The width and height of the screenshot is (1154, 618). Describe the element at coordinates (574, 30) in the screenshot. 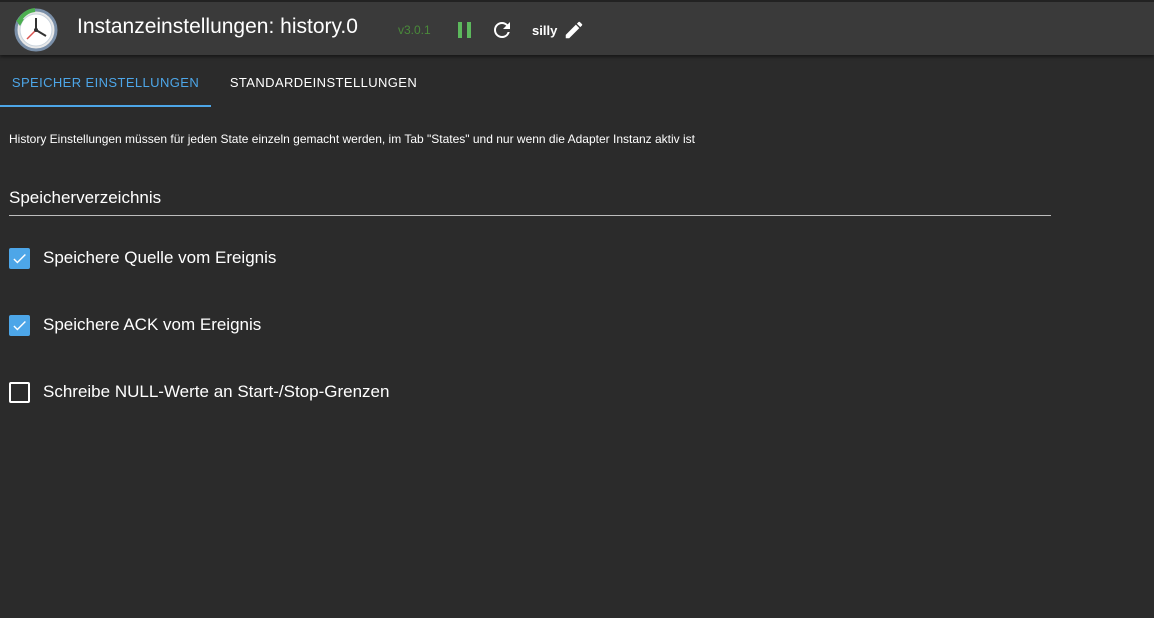

I see `pencil-icon` at that location.